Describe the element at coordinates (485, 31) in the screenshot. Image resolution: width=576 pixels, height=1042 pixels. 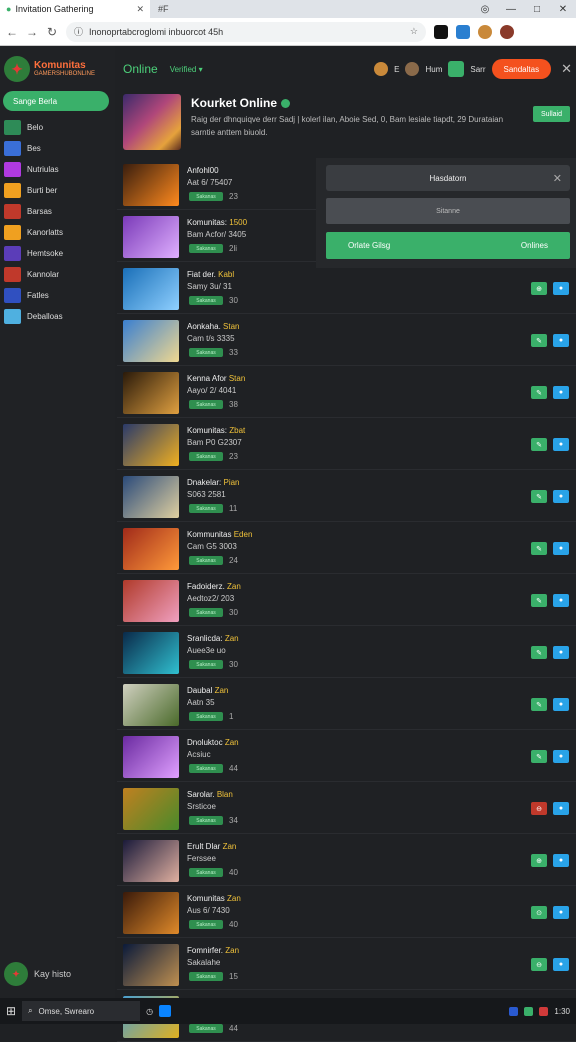
I see `profile-avatar` at that location.